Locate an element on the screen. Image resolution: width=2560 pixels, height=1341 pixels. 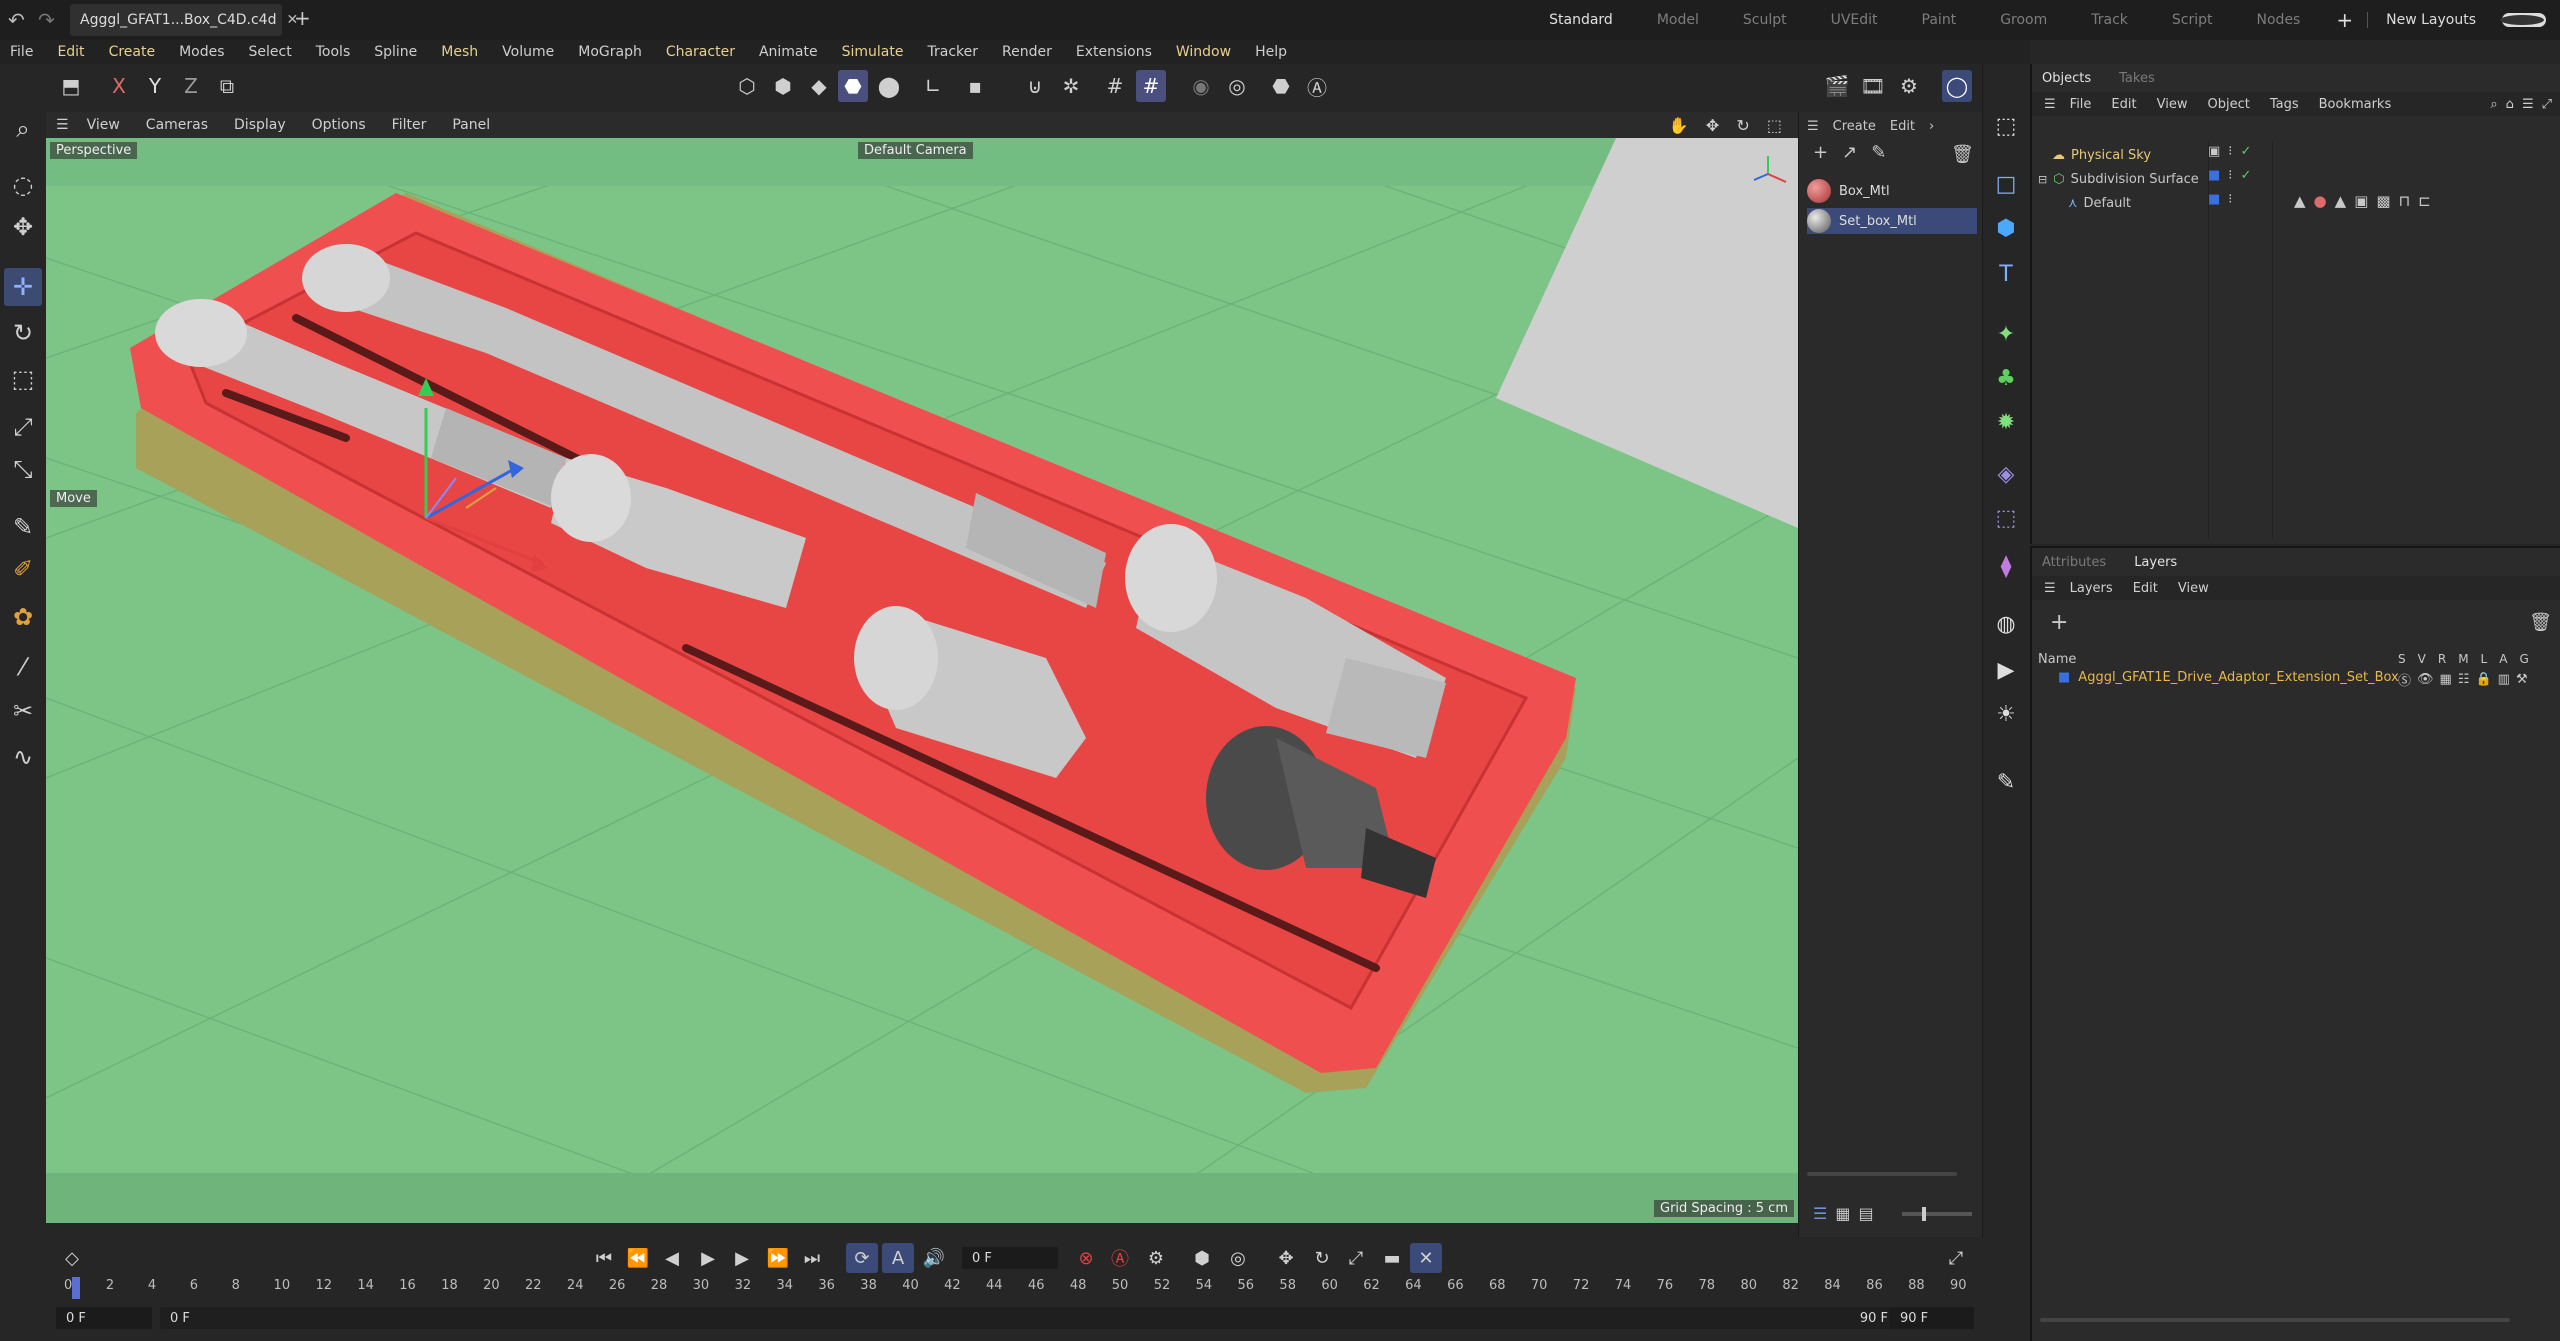
collapse-icon: ⊟ is located at coordinates (2042, 179).